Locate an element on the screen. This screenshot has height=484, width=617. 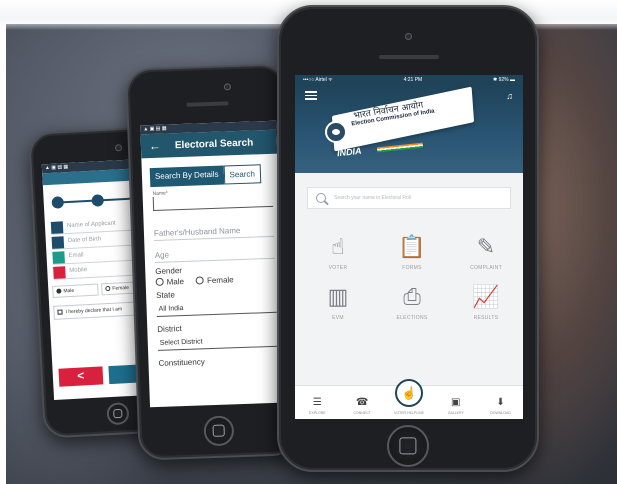
tab-gallery: ▣ GALLERY is located at coordinates (456, 406).